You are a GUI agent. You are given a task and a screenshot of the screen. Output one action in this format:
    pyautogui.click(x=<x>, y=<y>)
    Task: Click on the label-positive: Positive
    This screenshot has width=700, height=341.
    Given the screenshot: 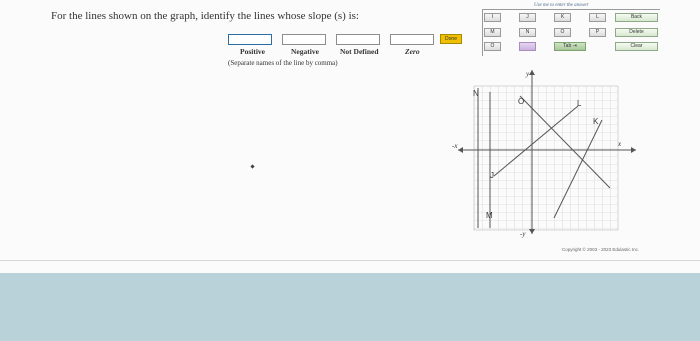 What is the action you would take?
    pyautogui.click(x=252, y=51)
    